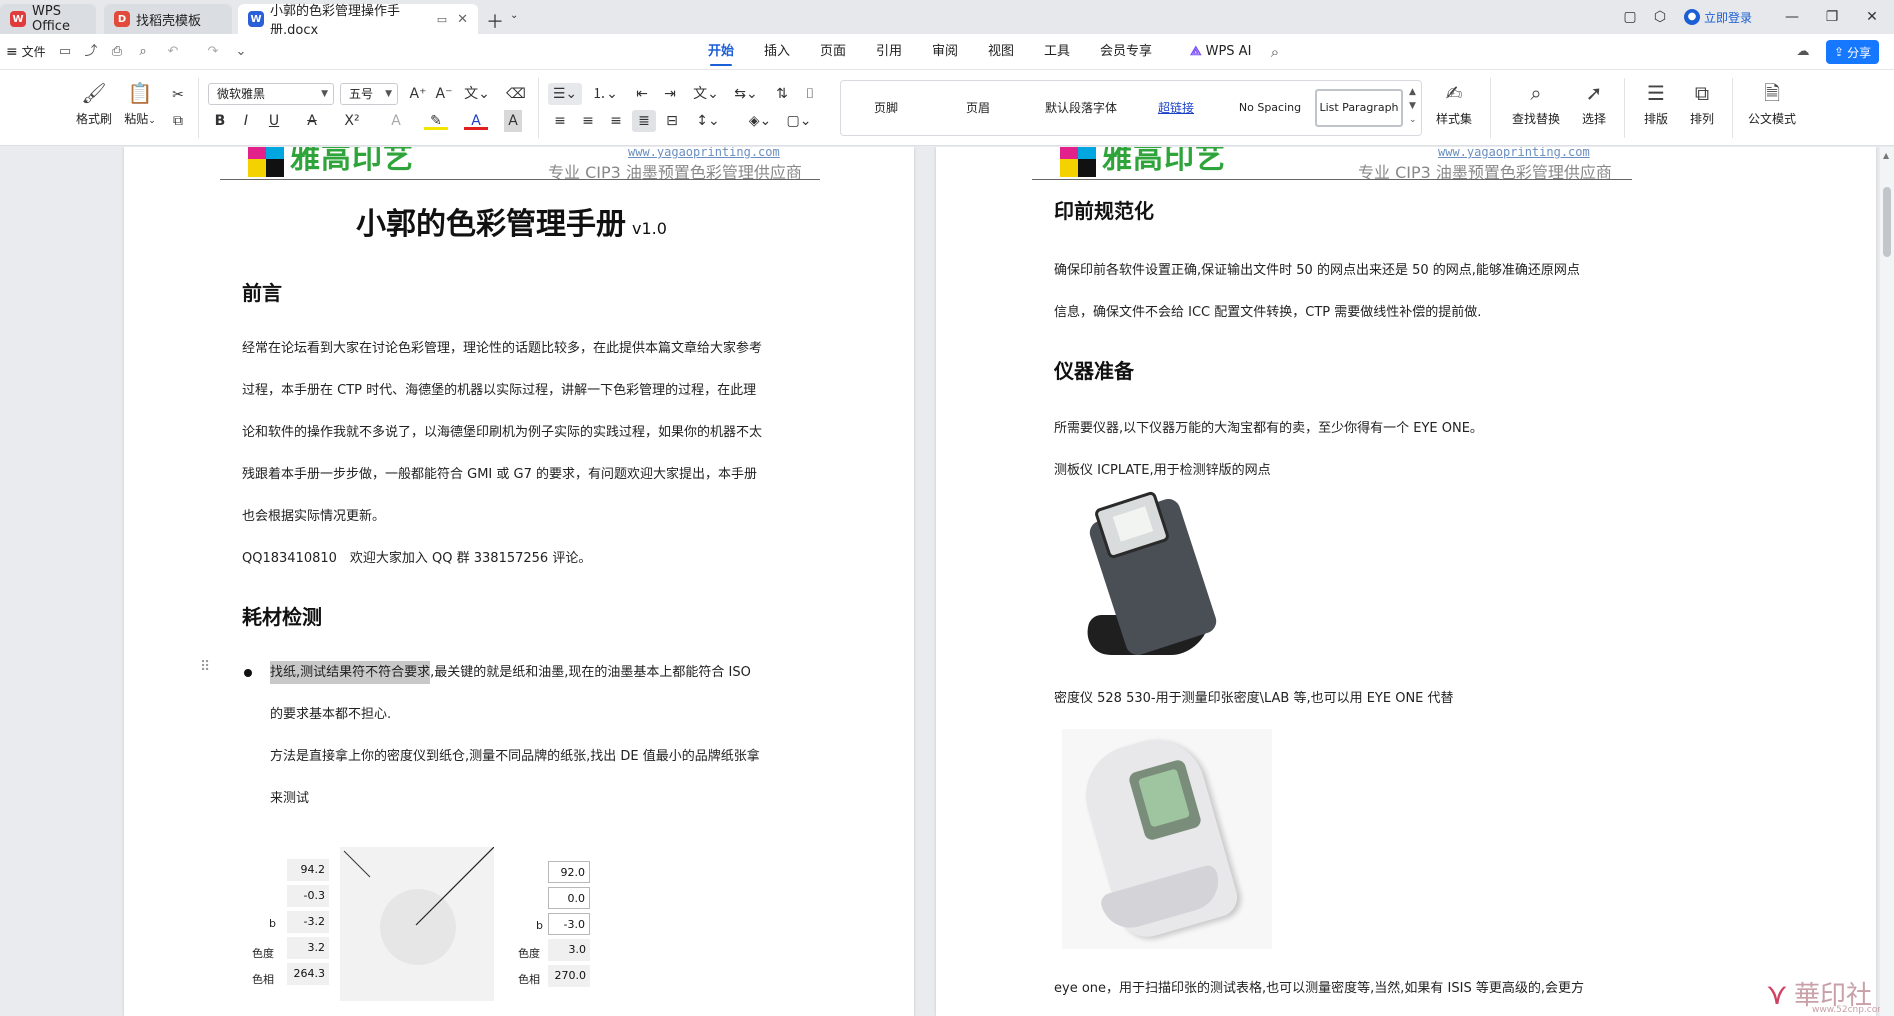  I want to click on header-rule, so click(1332, 179).